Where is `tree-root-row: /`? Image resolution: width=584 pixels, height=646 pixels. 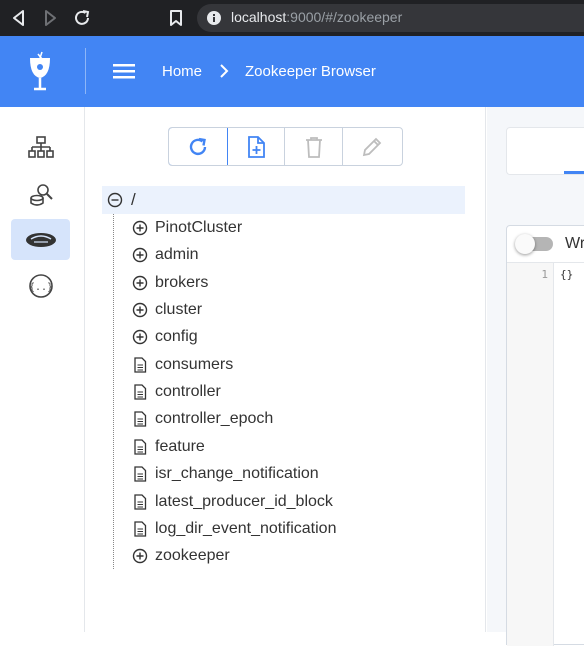
tree-root-row: / is located at coordinates (283, 200).